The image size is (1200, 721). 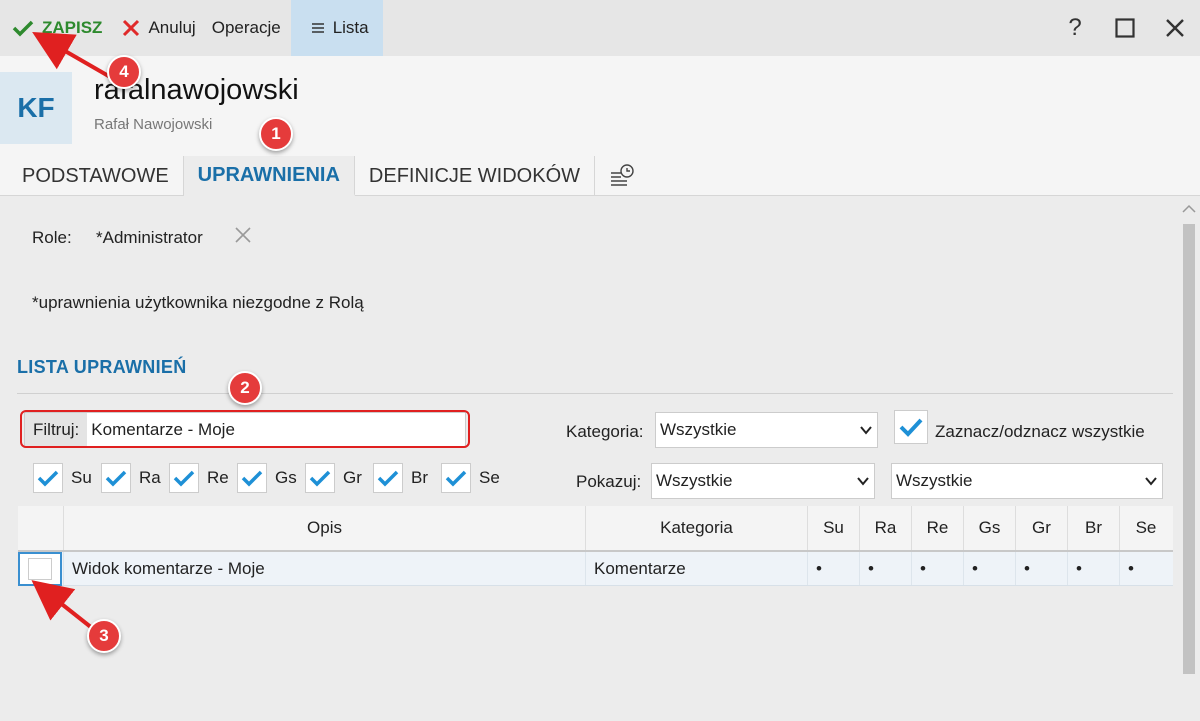 What do you see at coordinates (605, 431) in the screenshot?
I see `category-label: Kategoria:` at bounding box center [605, 431].